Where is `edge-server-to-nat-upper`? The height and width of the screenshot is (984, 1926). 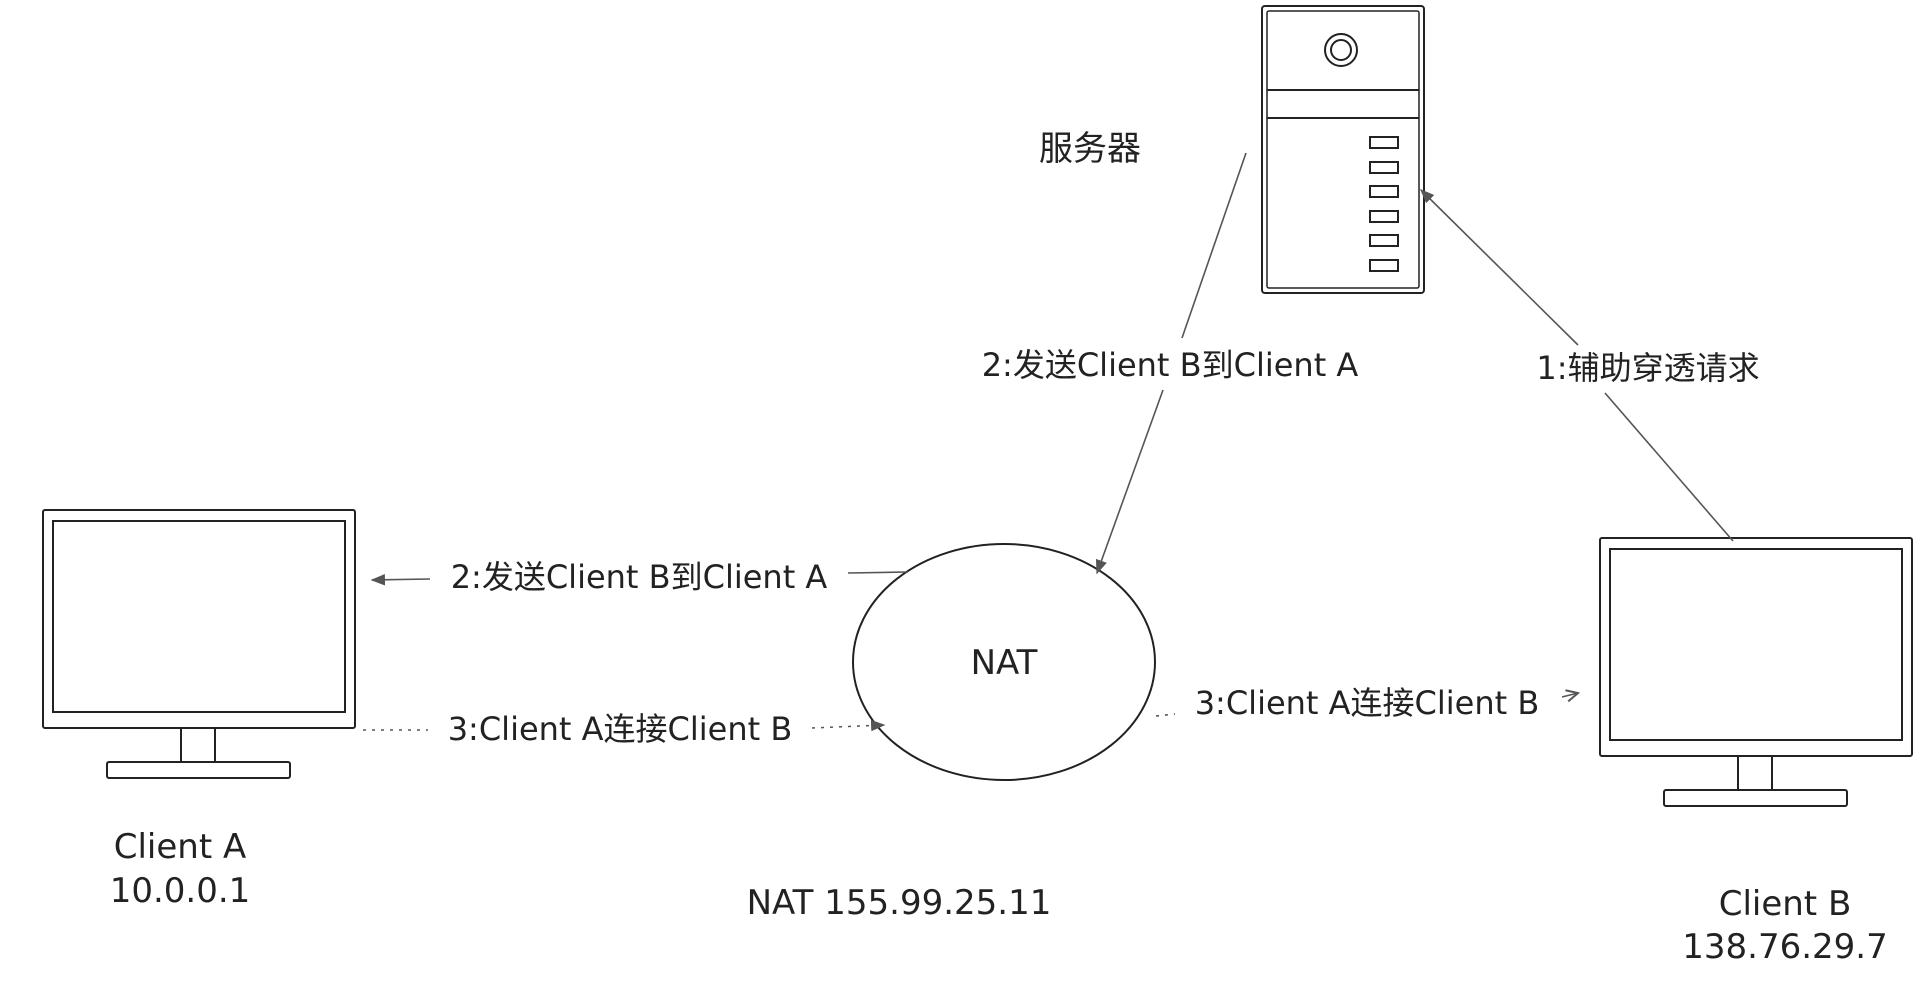
edge-server-to-nat-upper is located at coordinates (1214, 245).